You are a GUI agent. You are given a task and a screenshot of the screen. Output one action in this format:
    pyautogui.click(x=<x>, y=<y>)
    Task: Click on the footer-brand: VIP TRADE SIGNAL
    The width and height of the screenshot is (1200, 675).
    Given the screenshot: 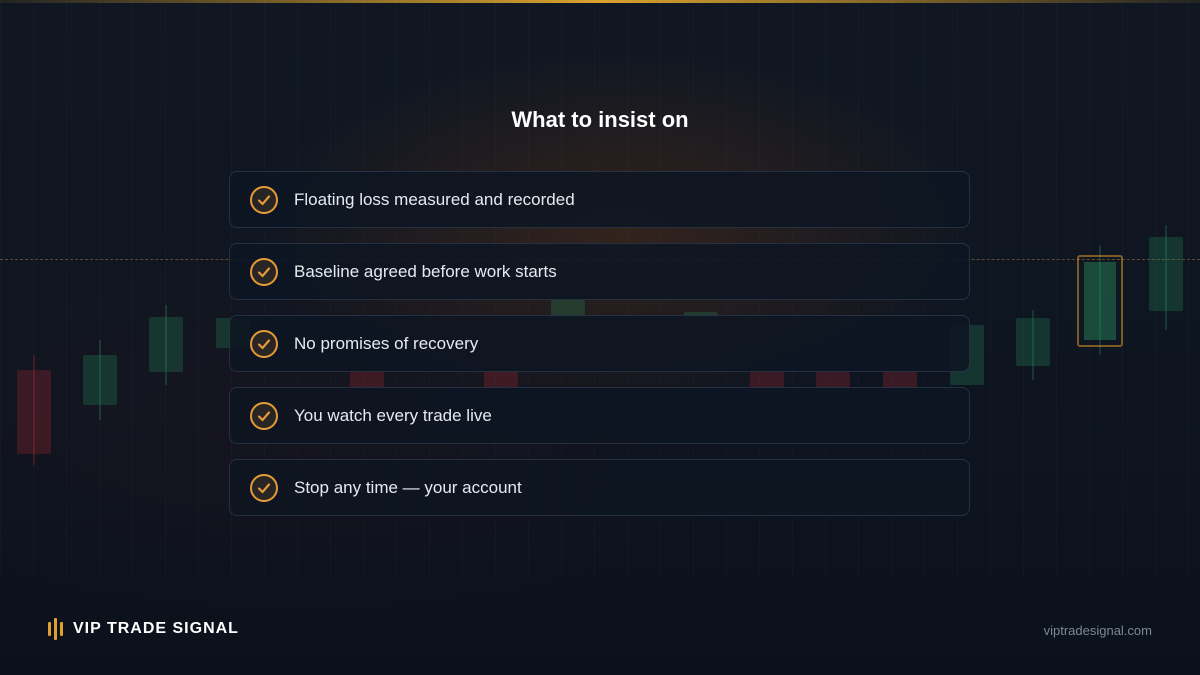 What is the action you would take?
    pyautogui.click(x=143, y=629)
    